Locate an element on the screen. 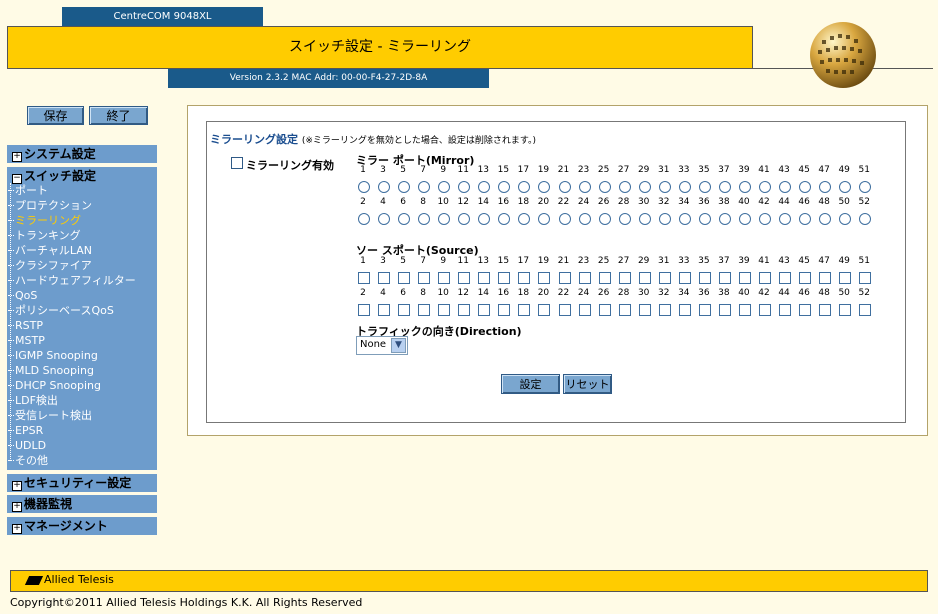  set-button: 設定 is located at coordinates (530, 384).